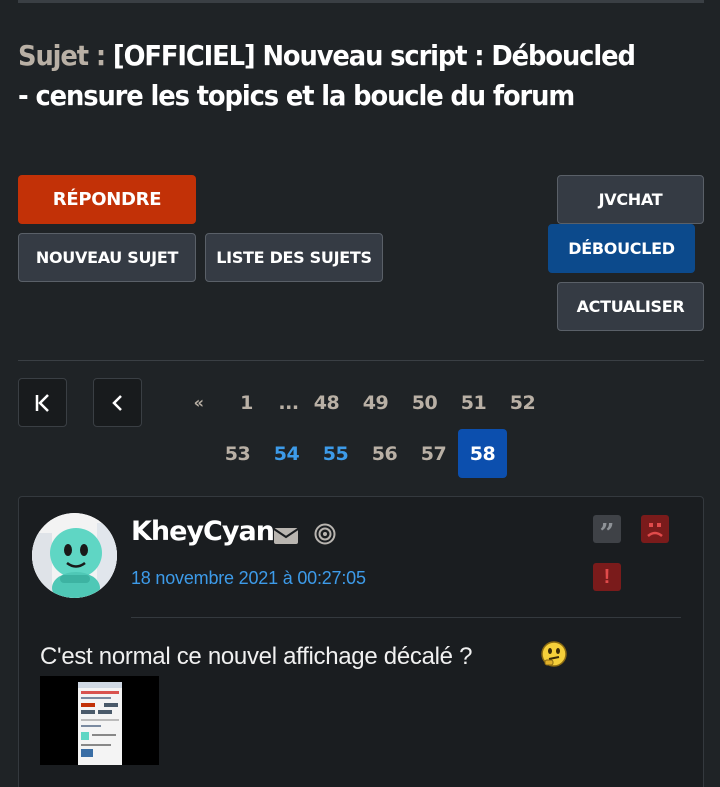 This screenshot has height=787, width=720. I want to click on top-divider, so click(361, 1).